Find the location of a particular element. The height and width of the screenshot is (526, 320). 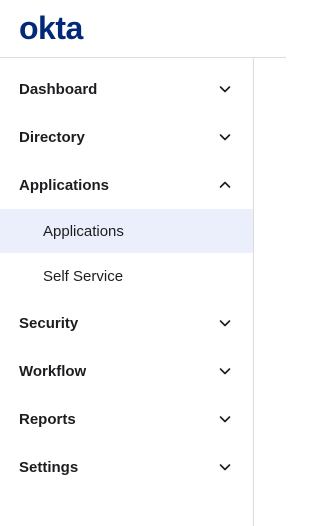

okta-logo: okta is located at coordinates (60, 28).